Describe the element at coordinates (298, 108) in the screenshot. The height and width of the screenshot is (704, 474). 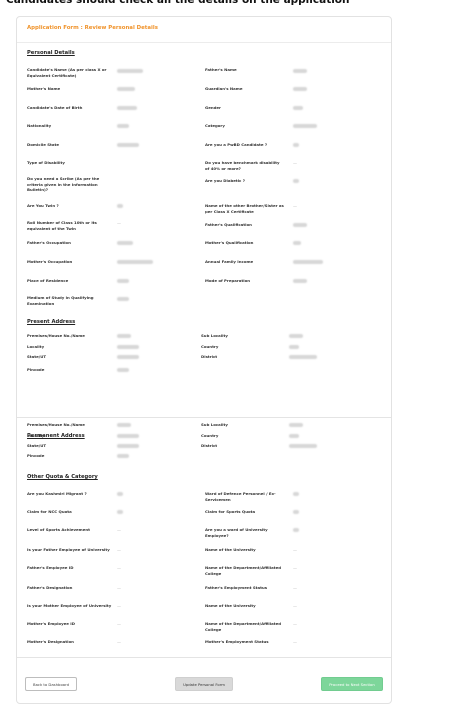
I see `value-gender` at that location.